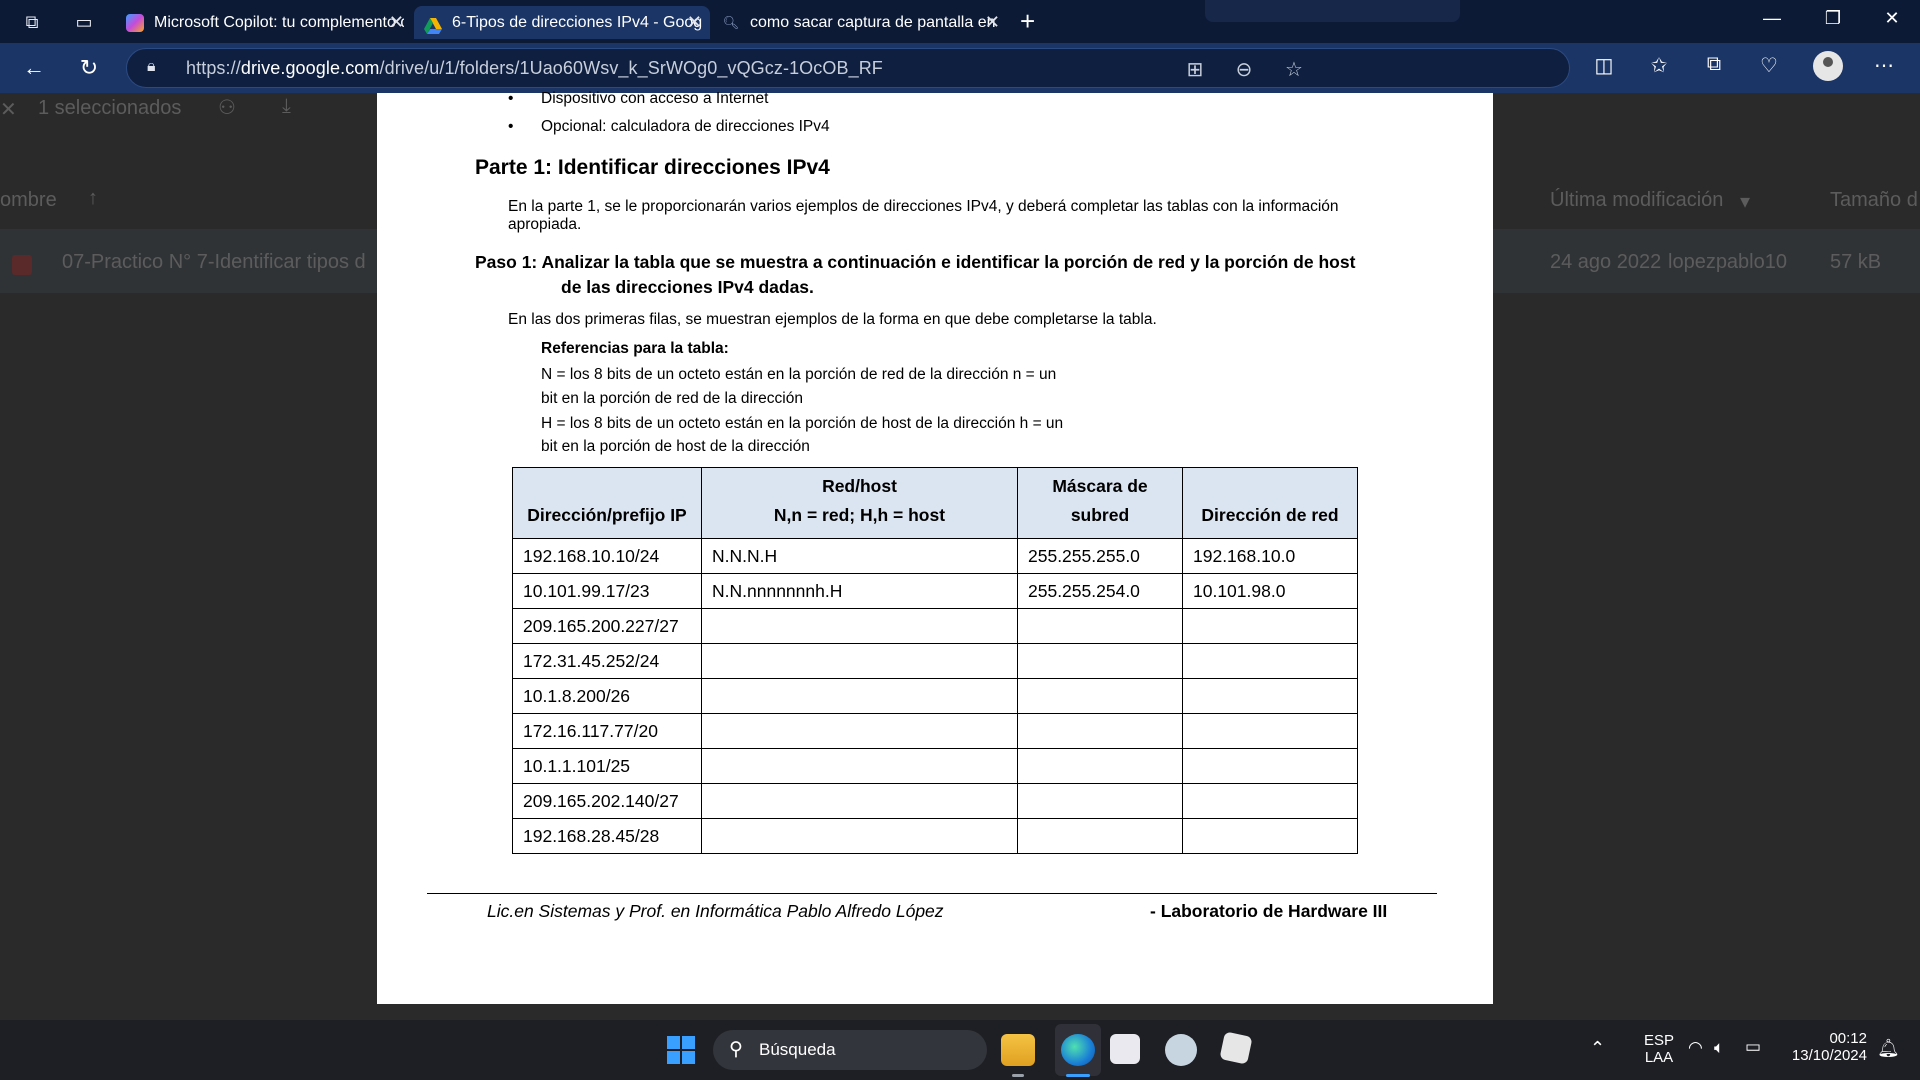  I want to click on tab-title: Microsoft Copilot: tu complemento de IA, so click(279, 22).